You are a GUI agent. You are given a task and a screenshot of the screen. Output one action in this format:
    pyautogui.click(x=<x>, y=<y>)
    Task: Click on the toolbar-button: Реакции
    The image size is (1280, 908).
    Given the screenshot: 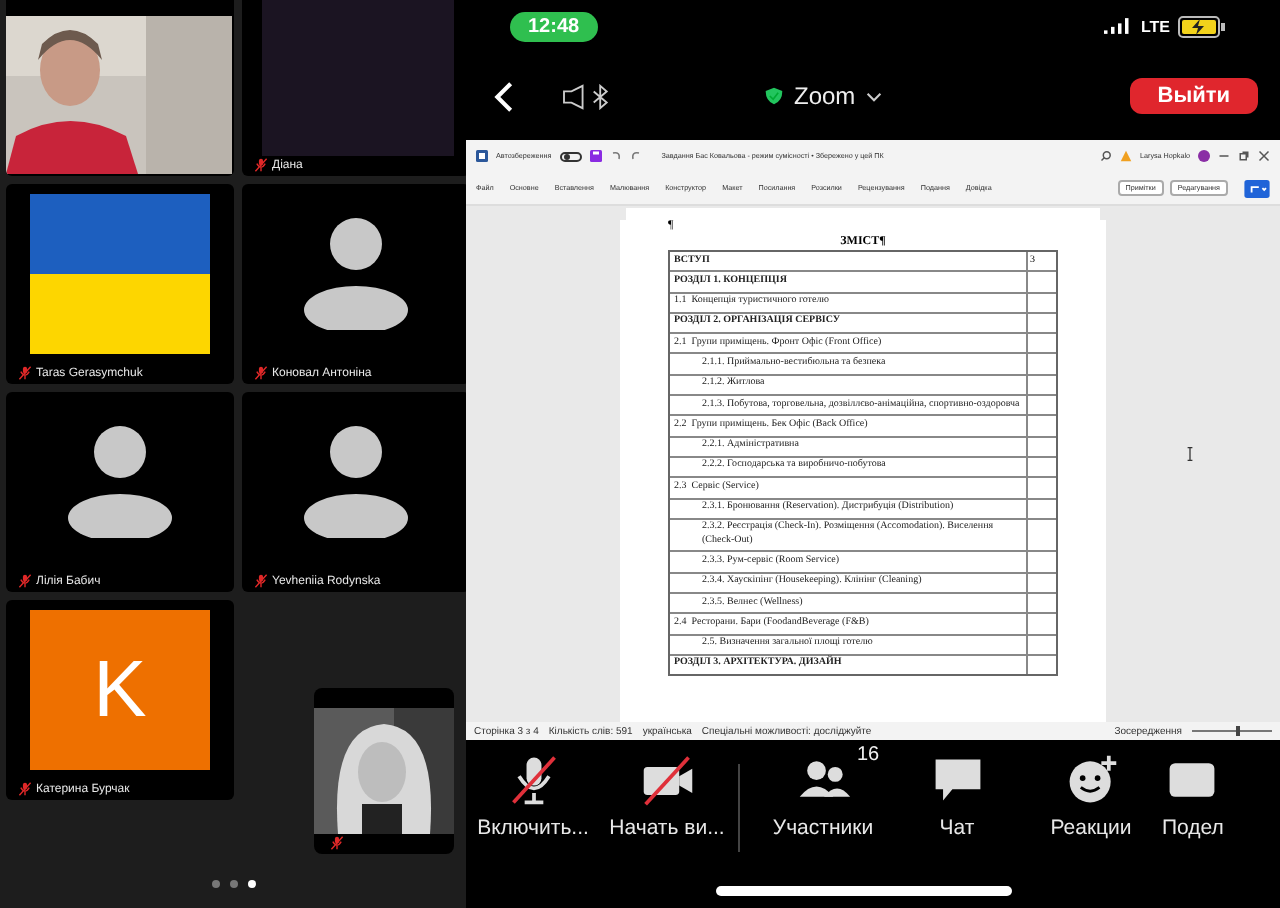 What is the action you would take?
    pyautogui.click(x=1091, y=796)
    